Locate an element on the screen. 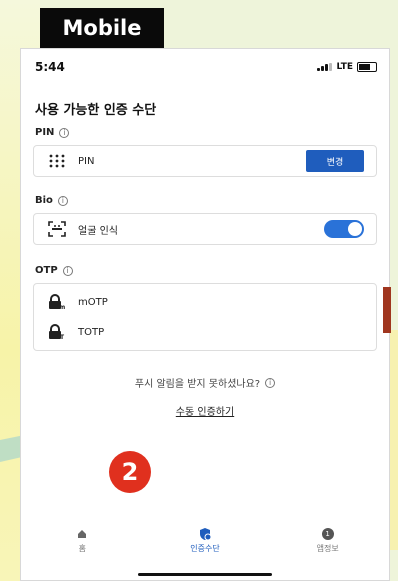 The width and height of the screenshot is (398, 581). bio-section-title: Bio is located at coordinates (44, 200).